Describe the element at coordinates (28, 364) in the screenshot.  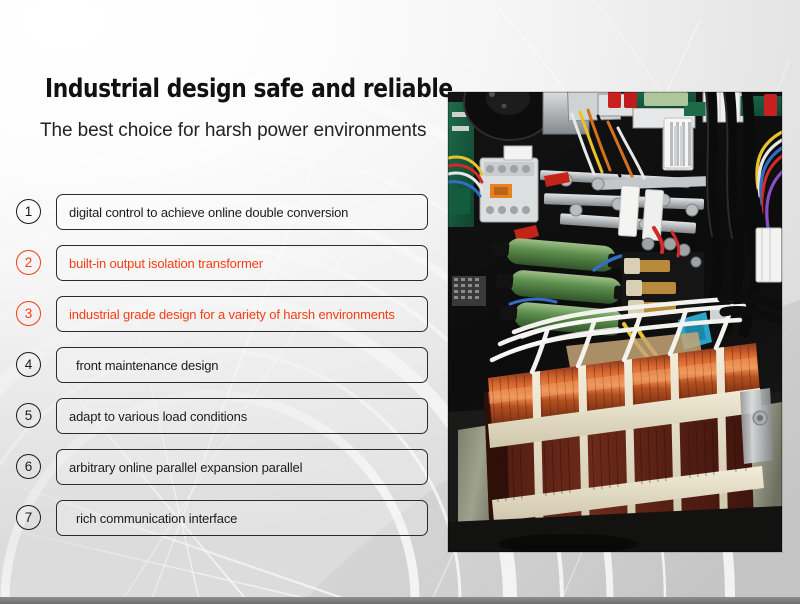
I see `feature-number-badge: 4` at that location.